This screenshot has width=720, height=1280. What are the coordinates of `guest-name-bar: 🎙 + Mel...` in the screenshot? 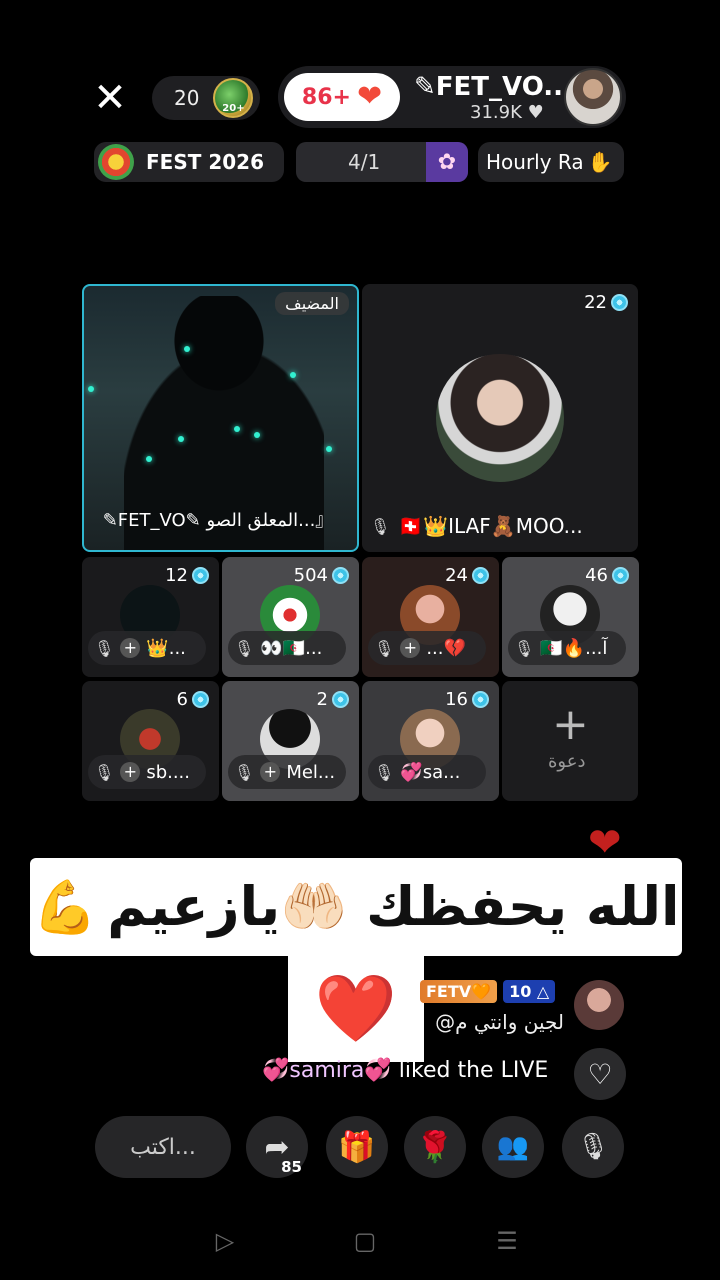 It's located at (287, 772).